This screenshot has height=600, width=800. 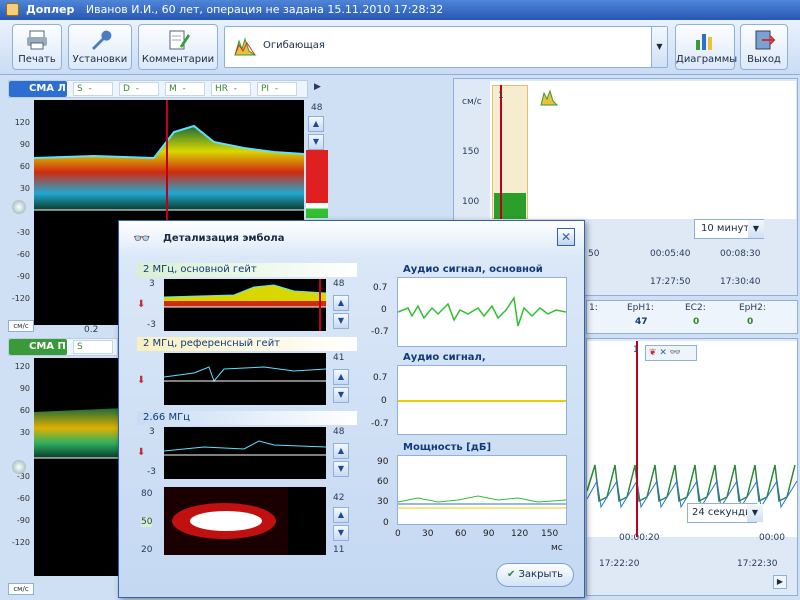 What do you see at coordinates (471, 152) in the screenshot?
I see `ytick: 150` at bounding box center [471, 152].